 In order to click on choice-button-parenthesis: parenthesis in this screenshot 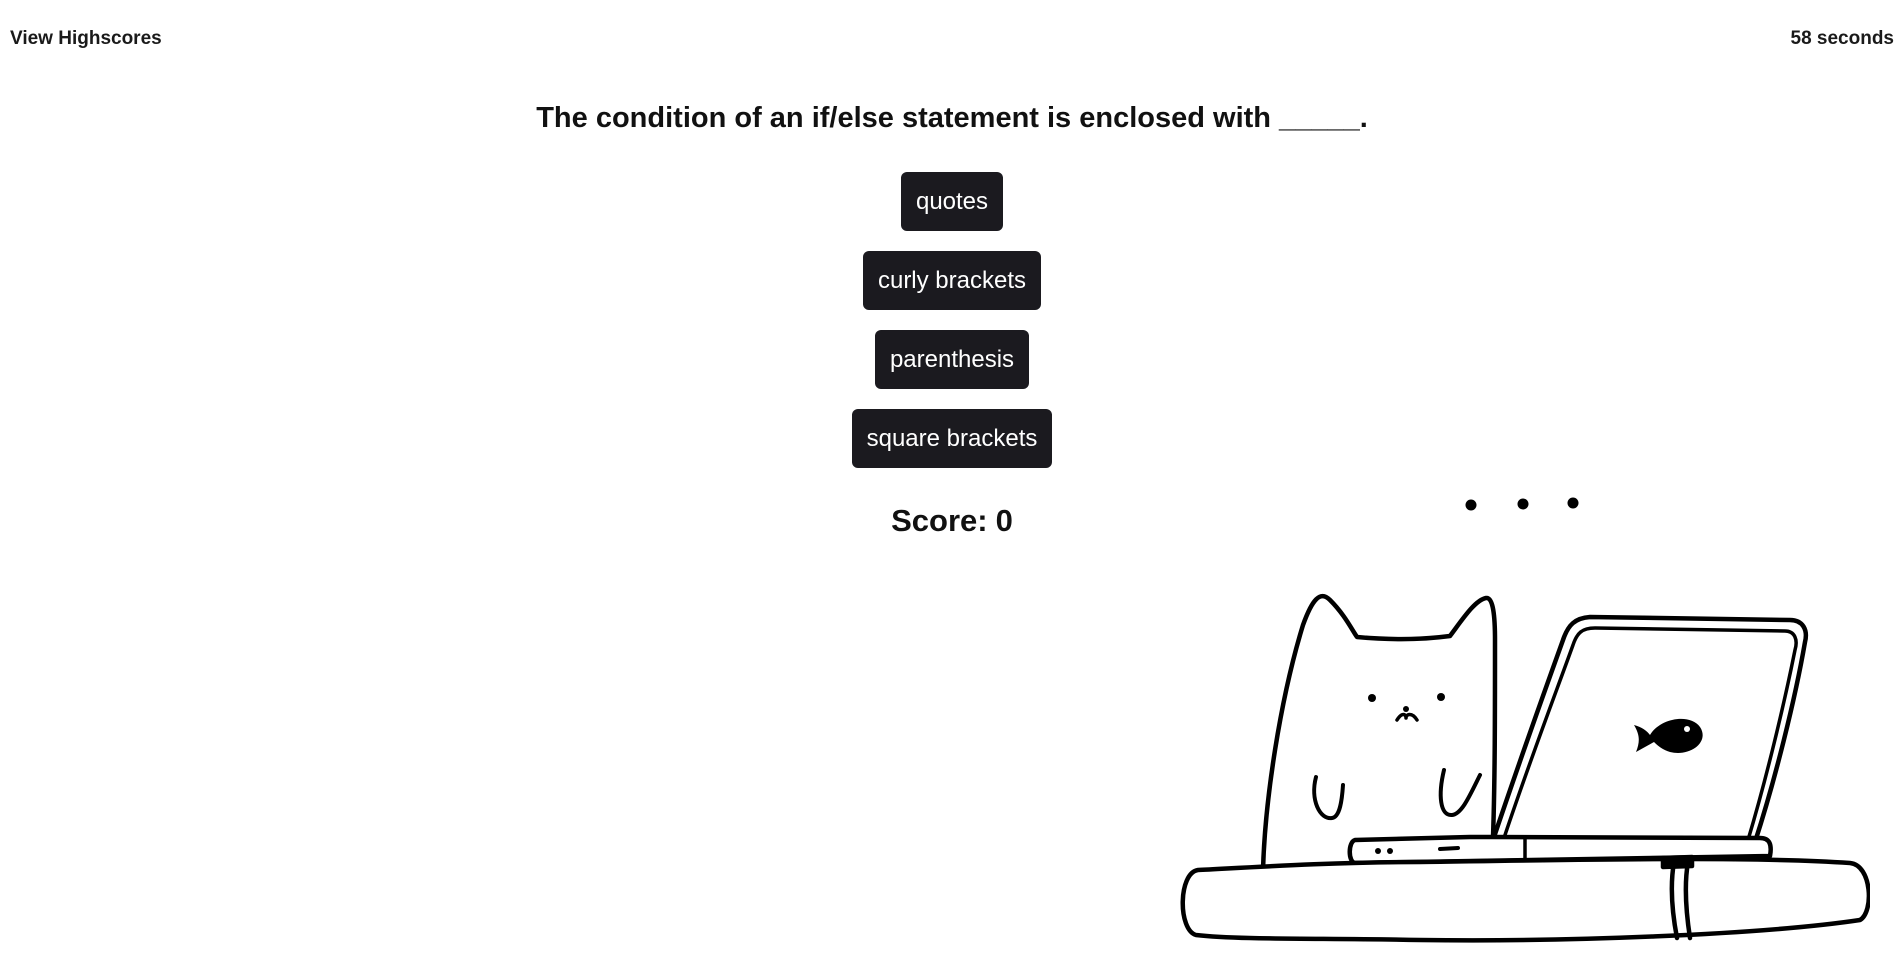, I will do `click(952, 359)`.